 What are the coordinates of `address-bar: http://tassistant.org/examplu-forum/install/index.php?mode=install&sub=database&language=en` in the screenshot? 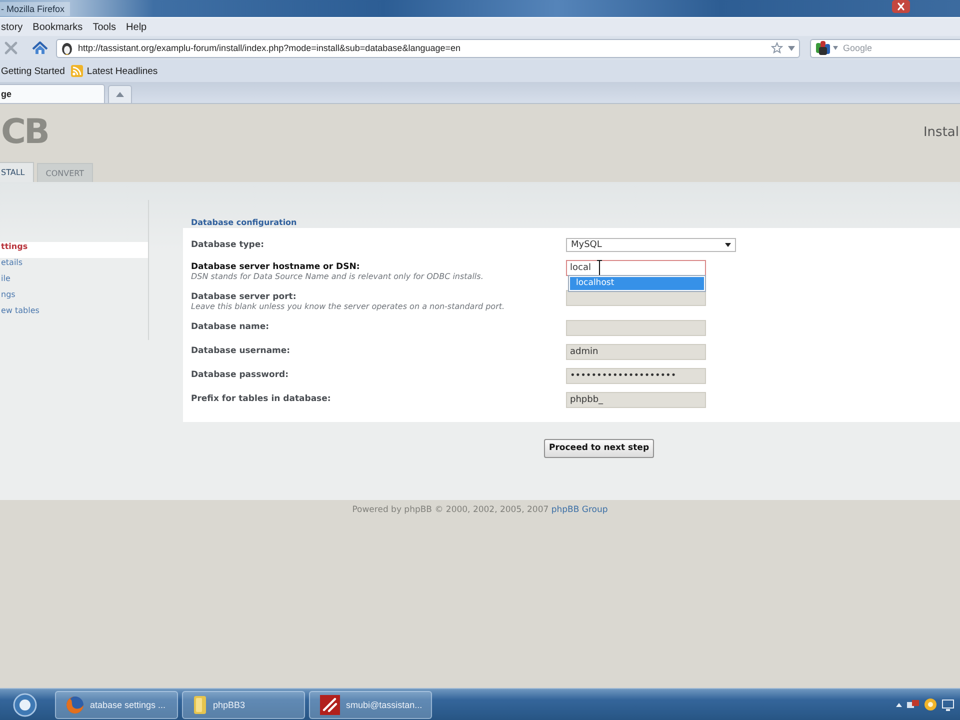 It's located at (428, 48).